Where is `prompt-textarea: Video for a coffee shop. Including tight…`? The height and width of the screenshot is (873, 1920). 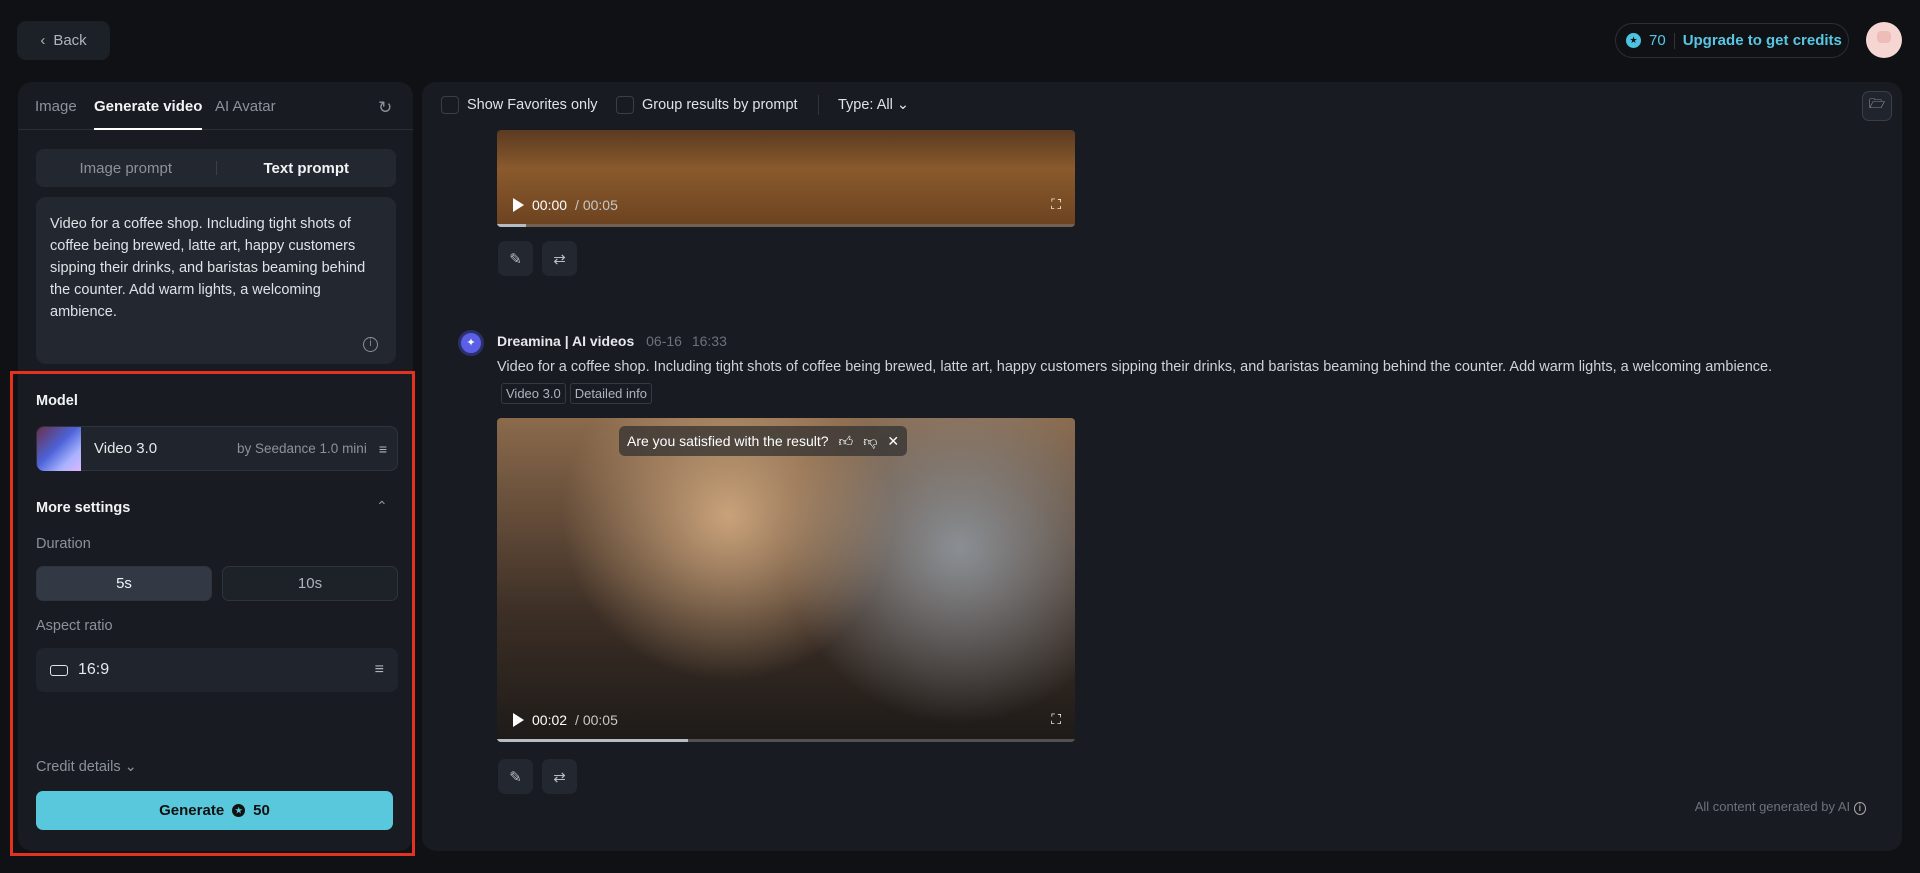 prompt-textarea: Video for a coffee shop. Including tight… is located at coordinates (216, 280).